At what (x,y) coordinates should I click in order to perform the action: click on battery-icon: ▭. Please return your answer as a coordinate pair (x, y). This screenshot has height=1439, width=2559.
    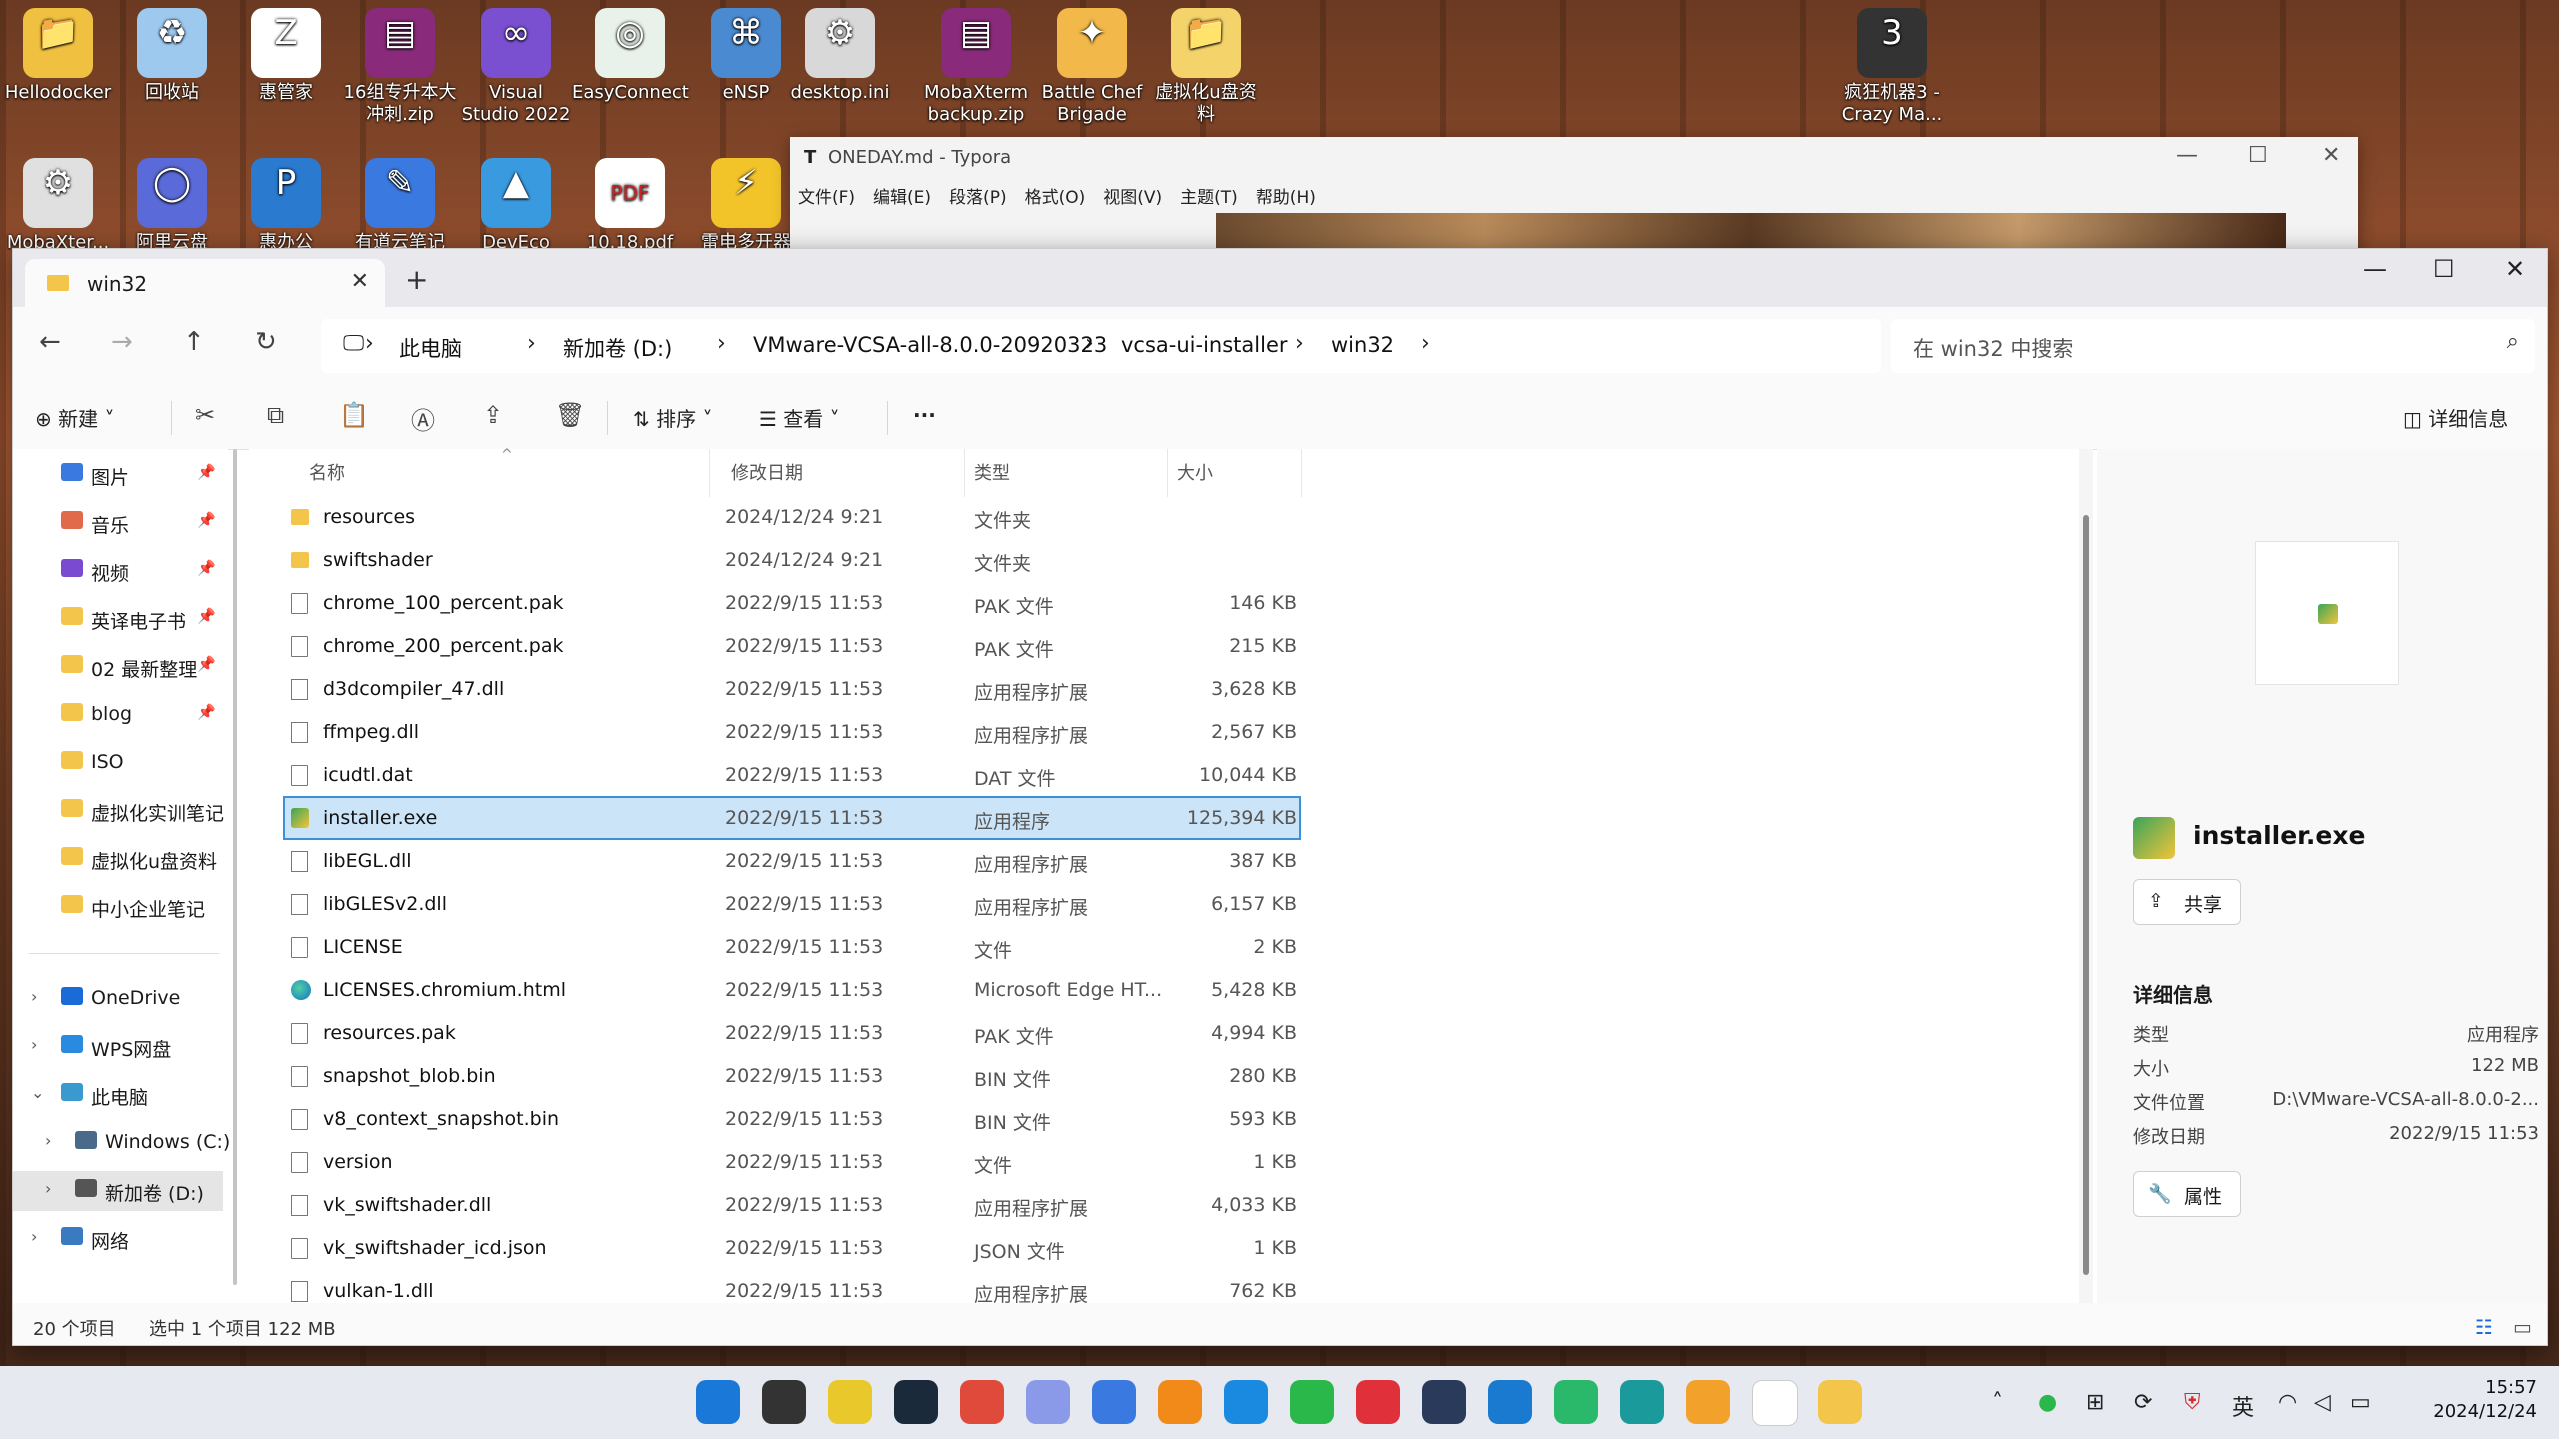
    Looking at the image, I should click on (2360, 1402).